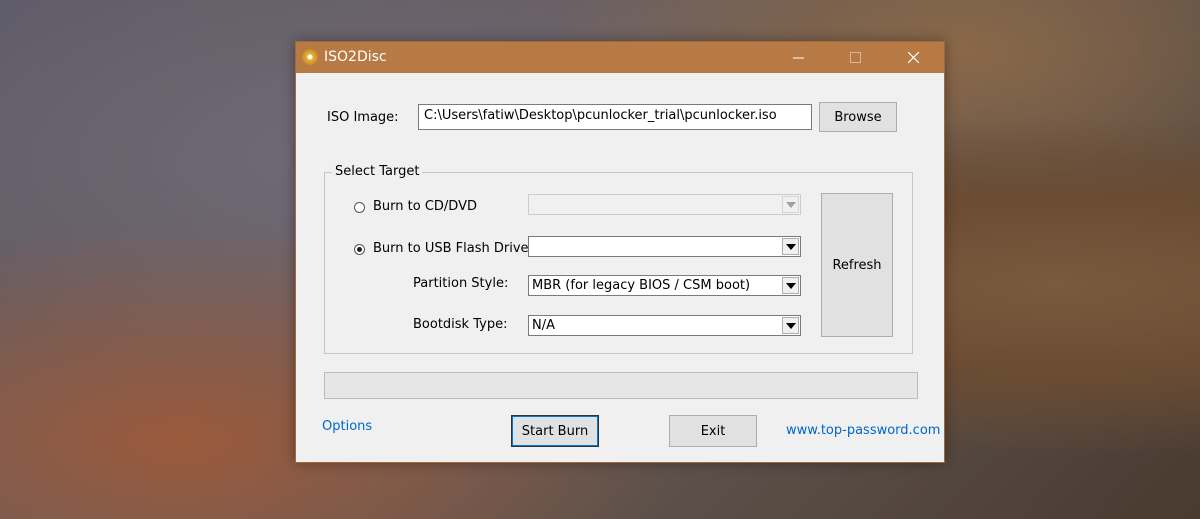 This screenshot has height=519, width=1200. Describe the element at coordinates (664, 325) in the screenshot. I see `bootdisk-type-select: N/A` at that location.